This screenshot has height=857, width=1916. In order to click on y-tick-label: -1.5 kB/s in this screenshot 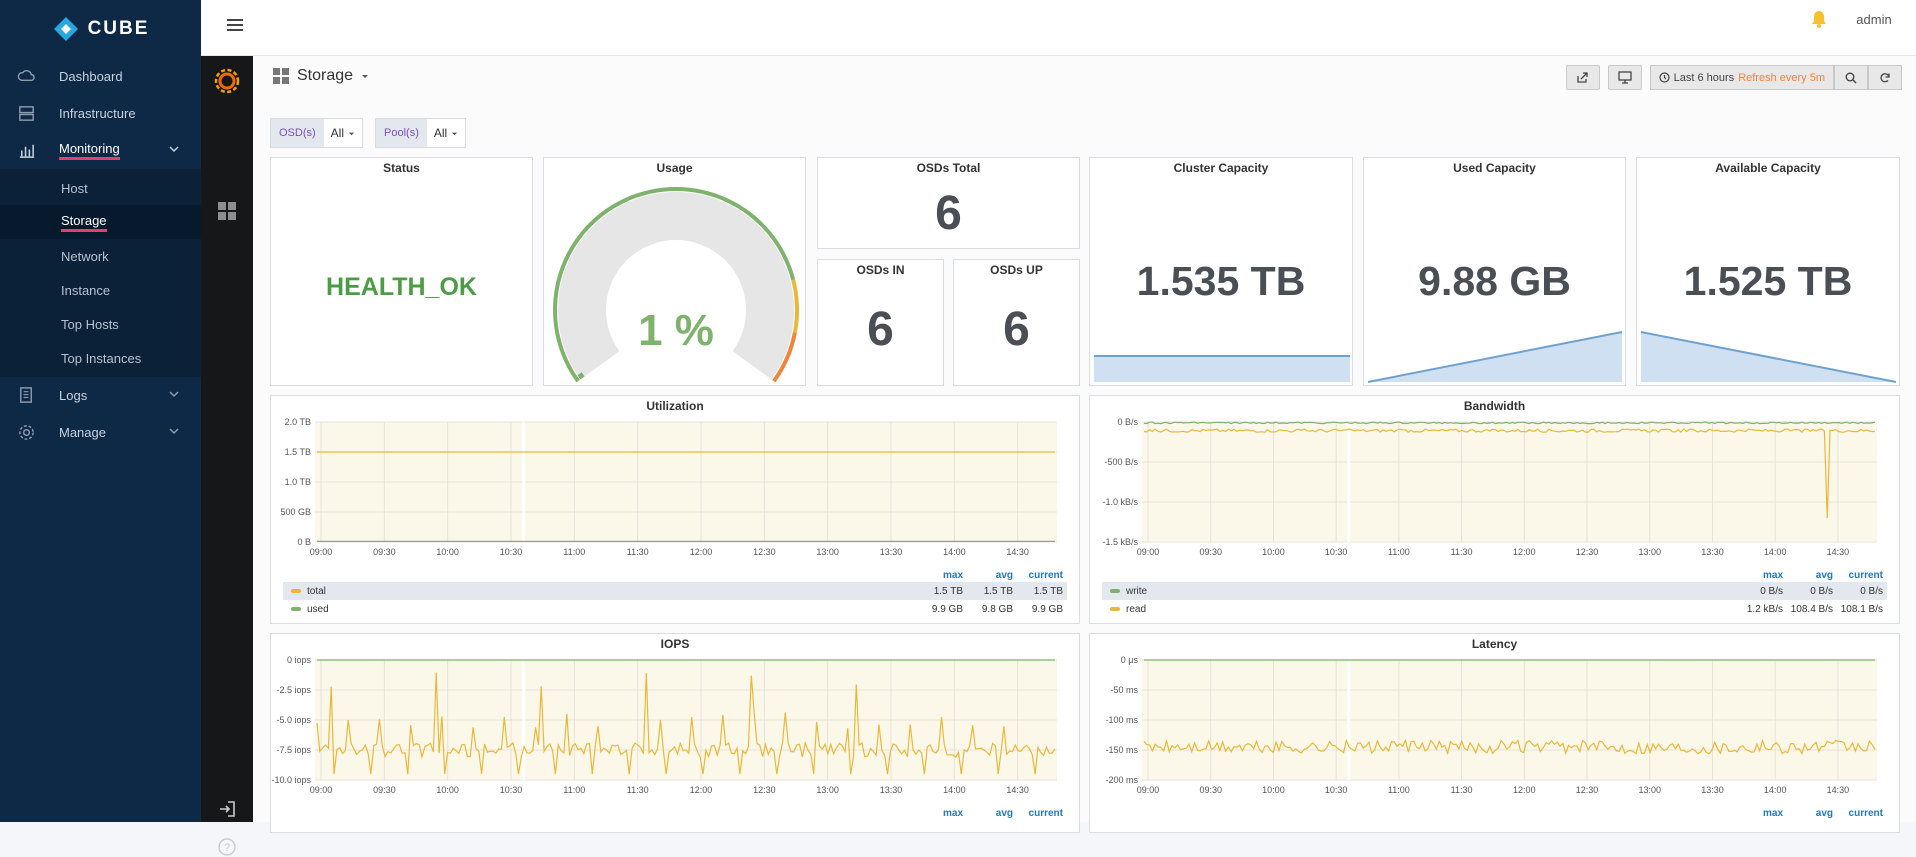, I will do `click(1120, 542)`.